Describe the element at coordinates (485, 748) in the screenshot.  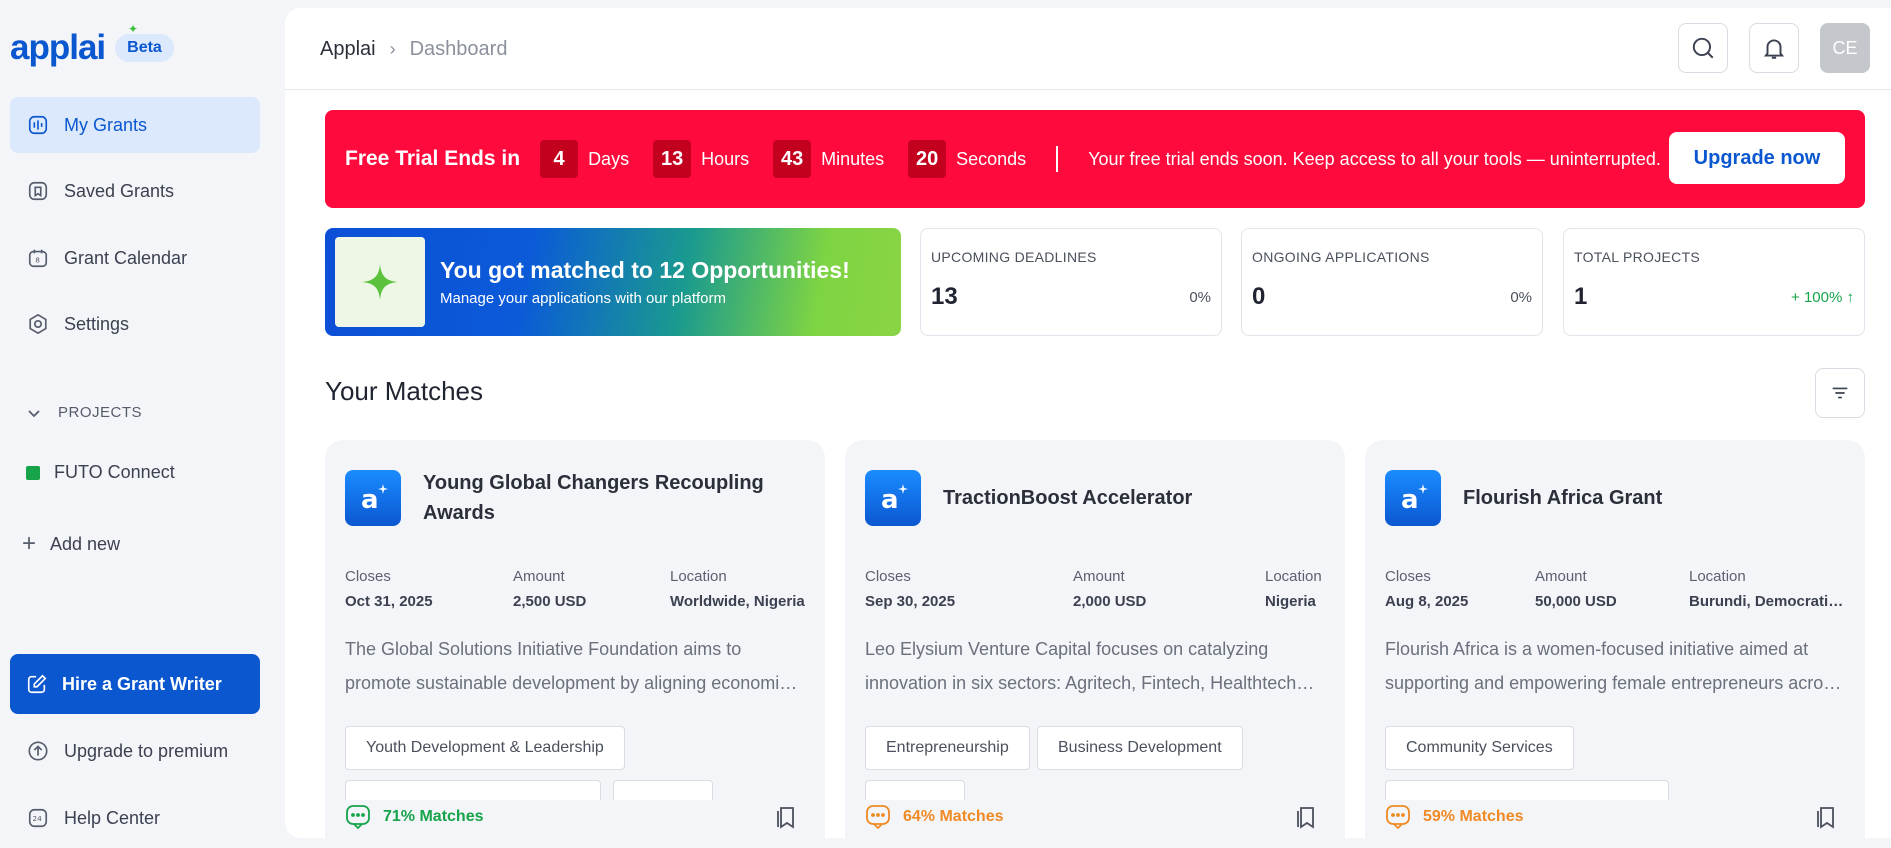
I see `card-tag: Youth Development & Leadership` at that location.